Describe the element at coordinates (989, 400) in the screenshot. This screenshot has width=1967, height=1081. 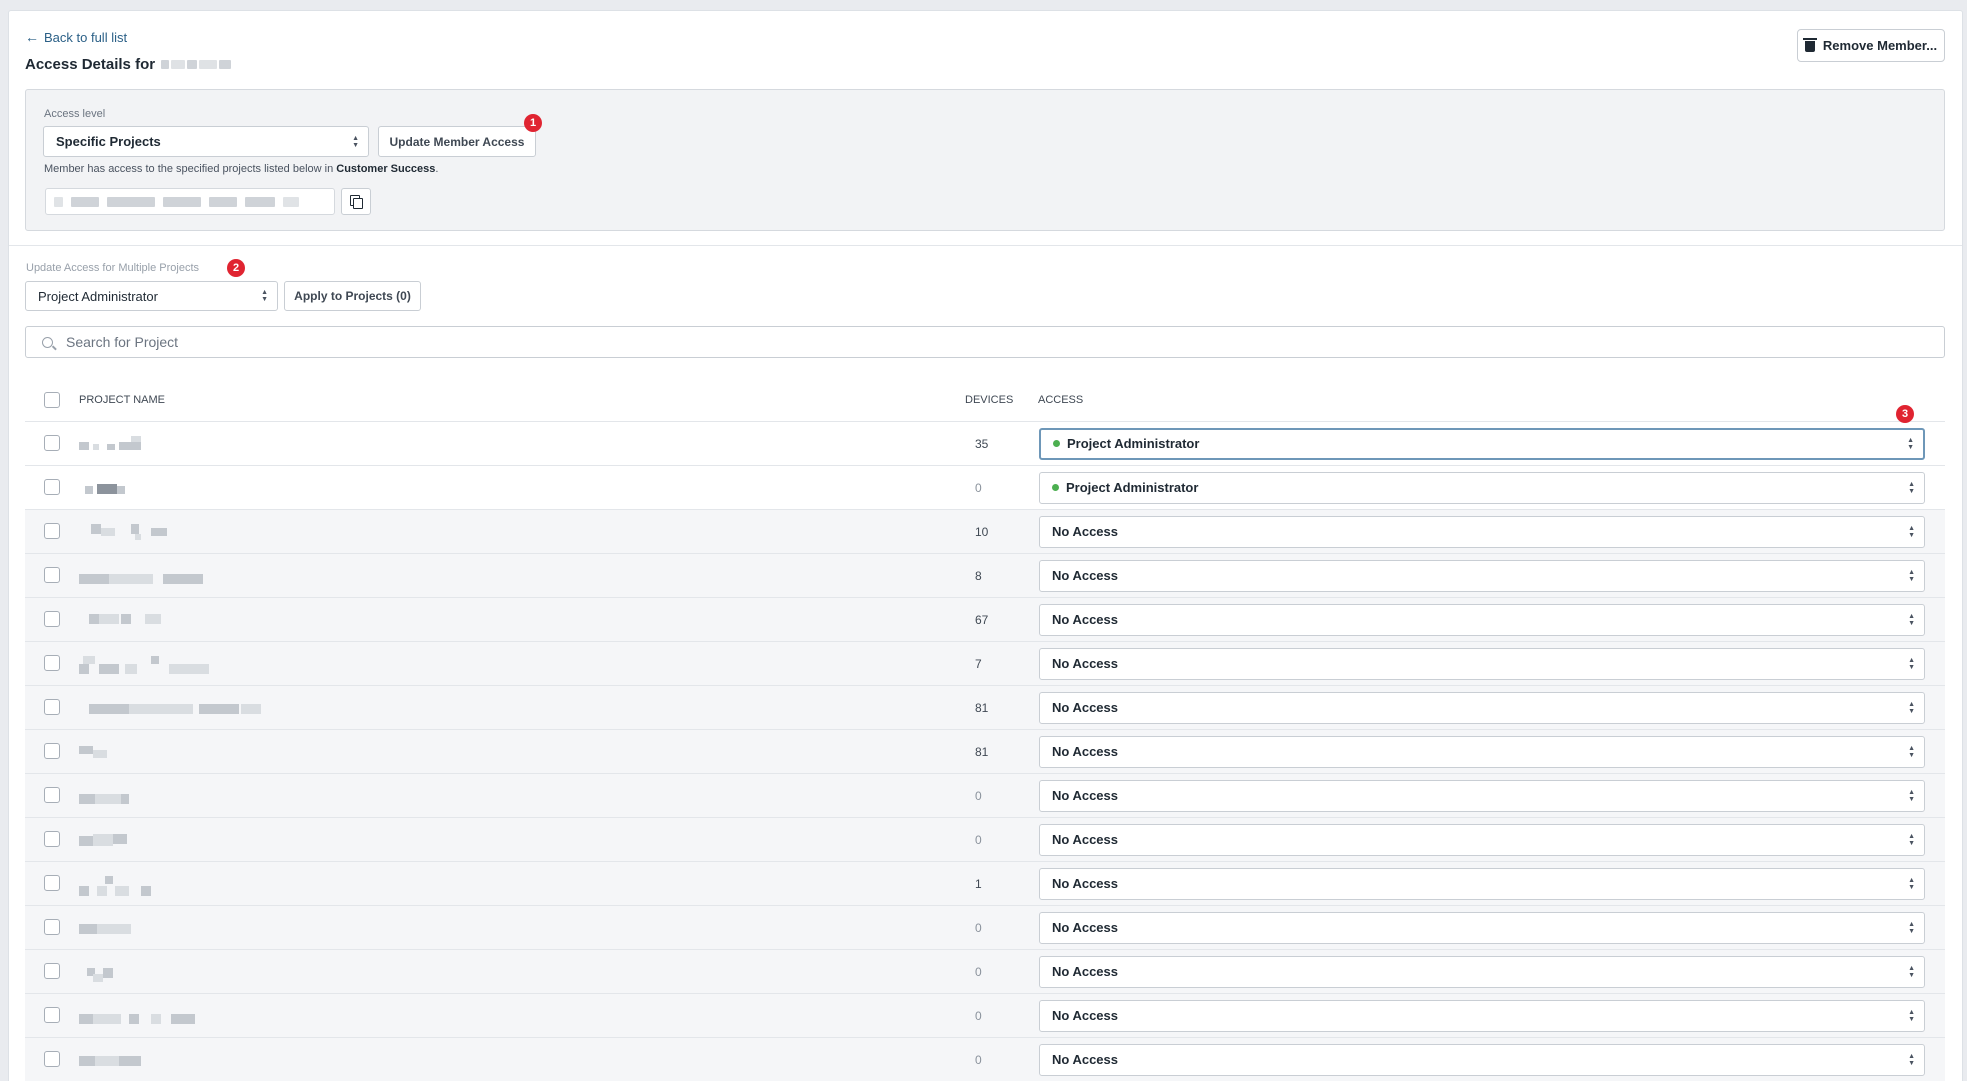
I see `column-header-devices: Devices` at that location.